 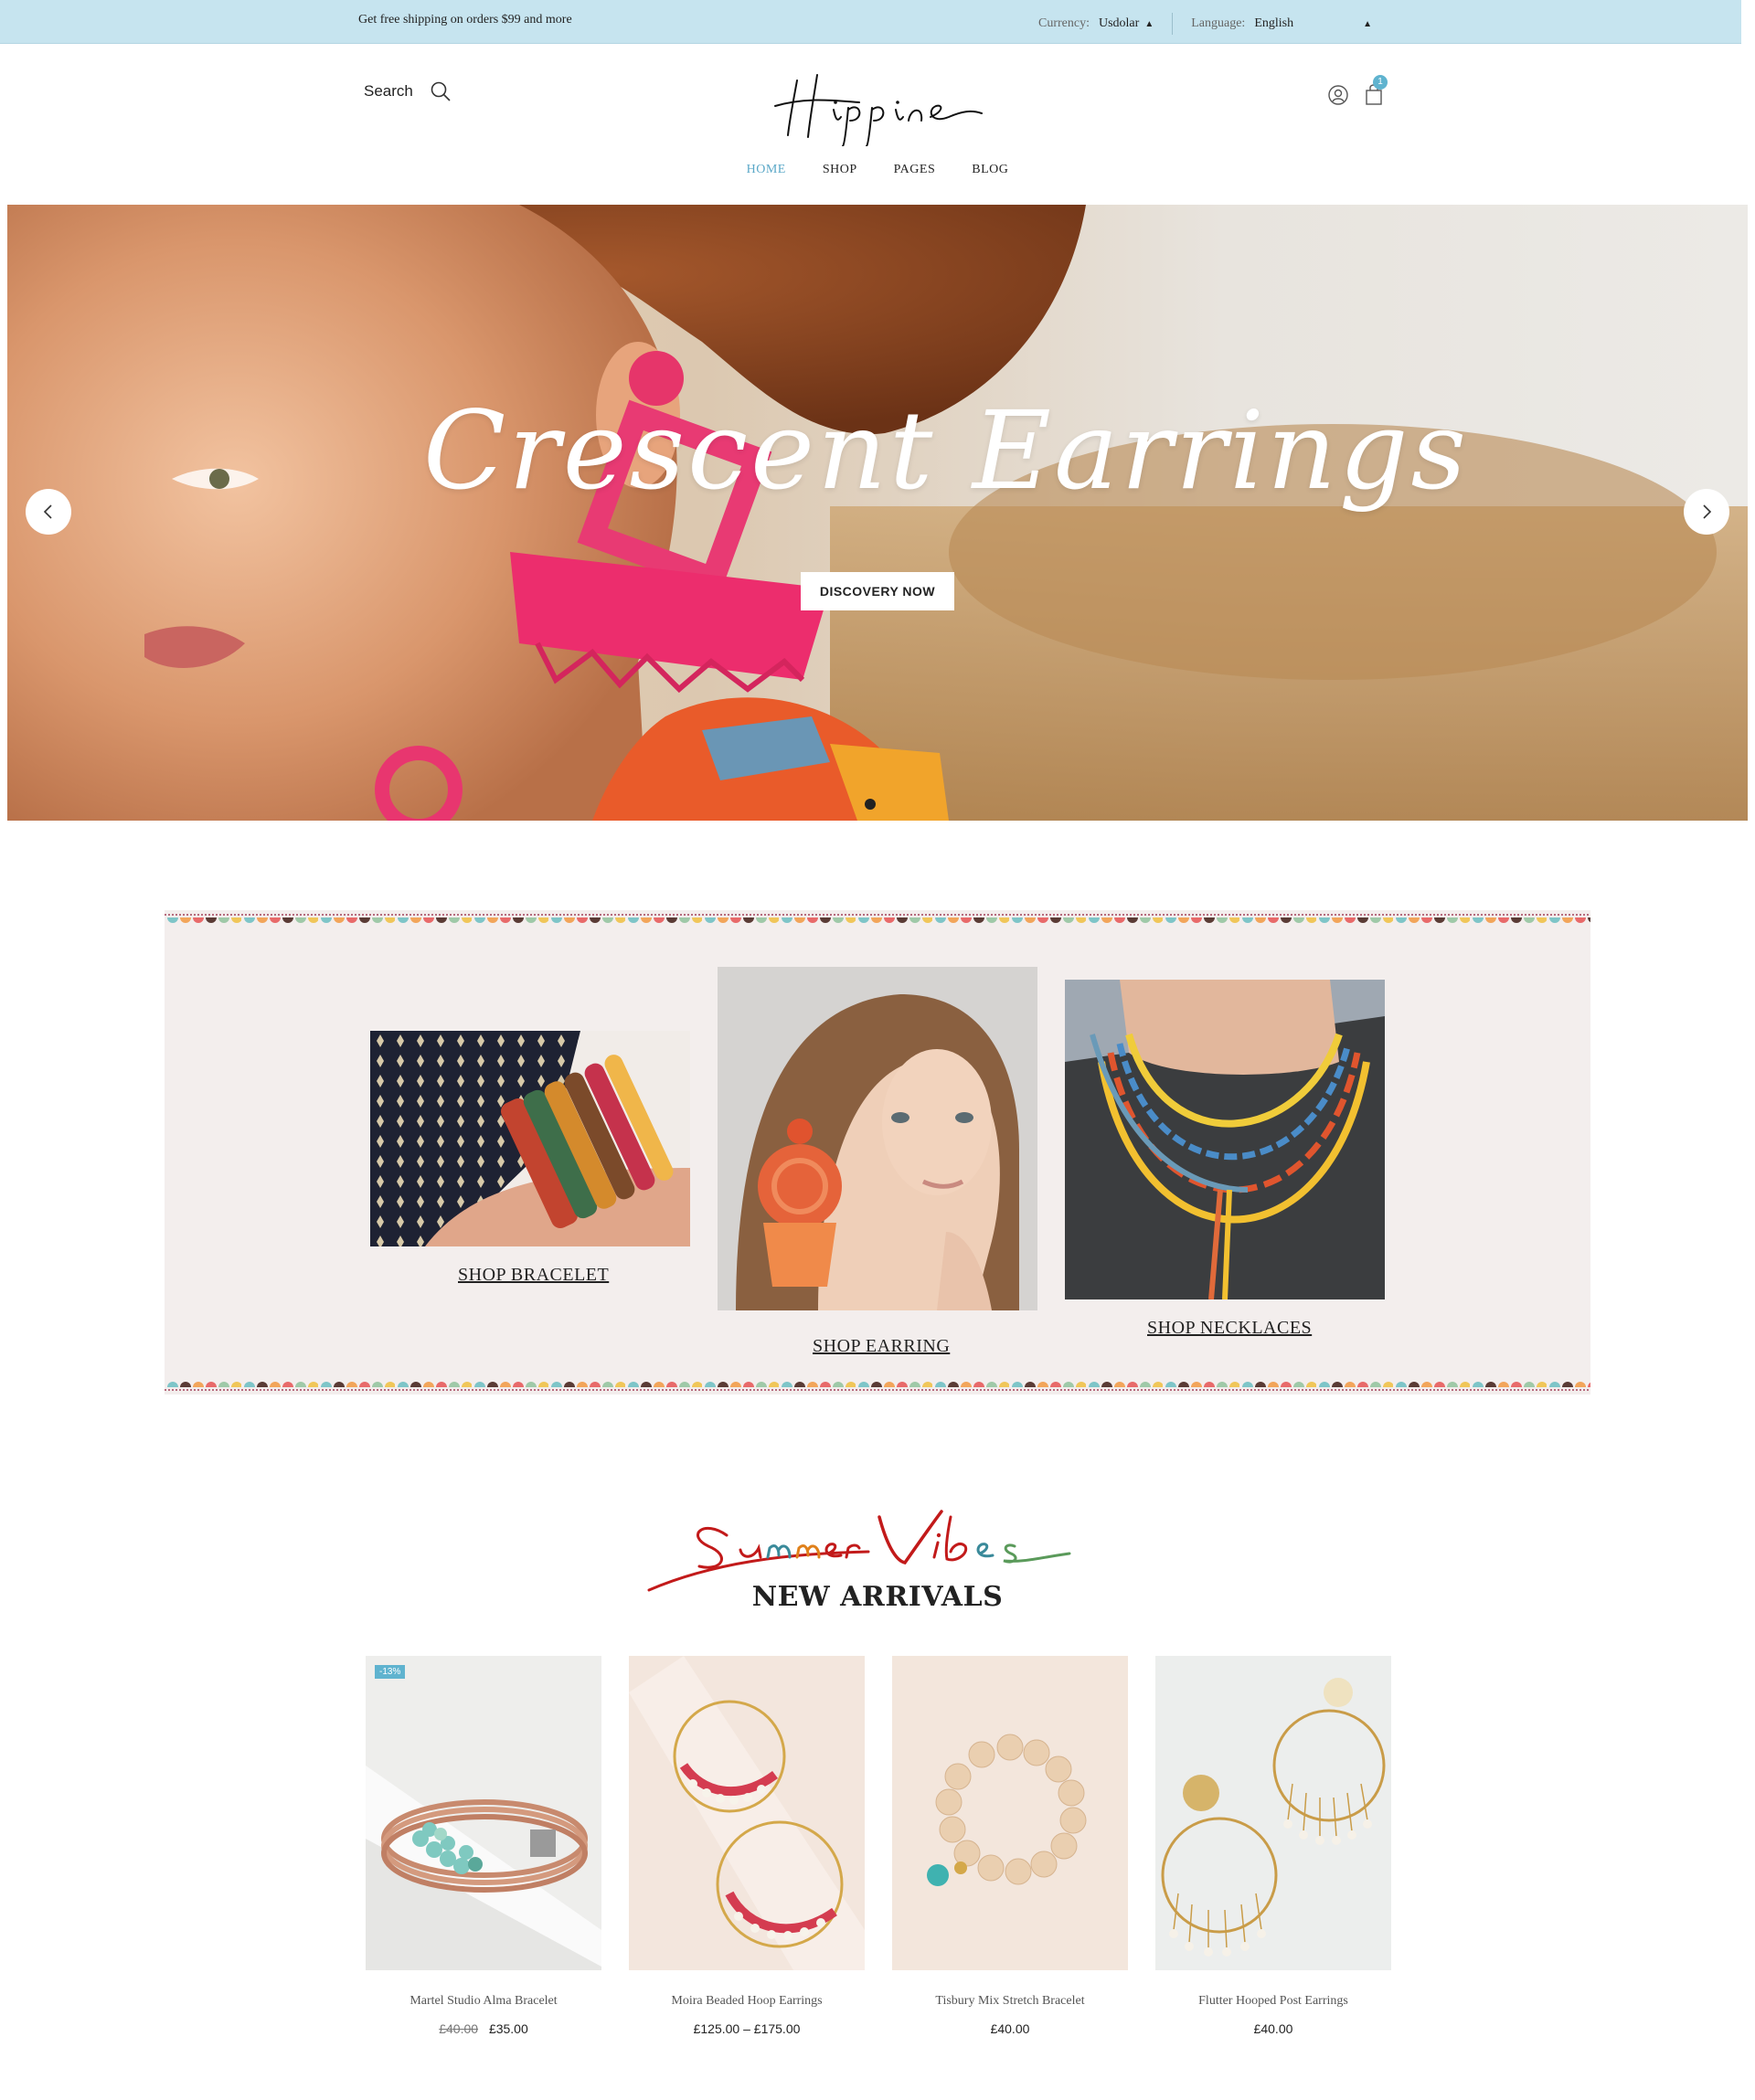 What do you see at coordinates (484, 2001) in the screenshot?
I see `product-name: Martel Studio Alma Bracelet` at bounding box center [484, 2001].